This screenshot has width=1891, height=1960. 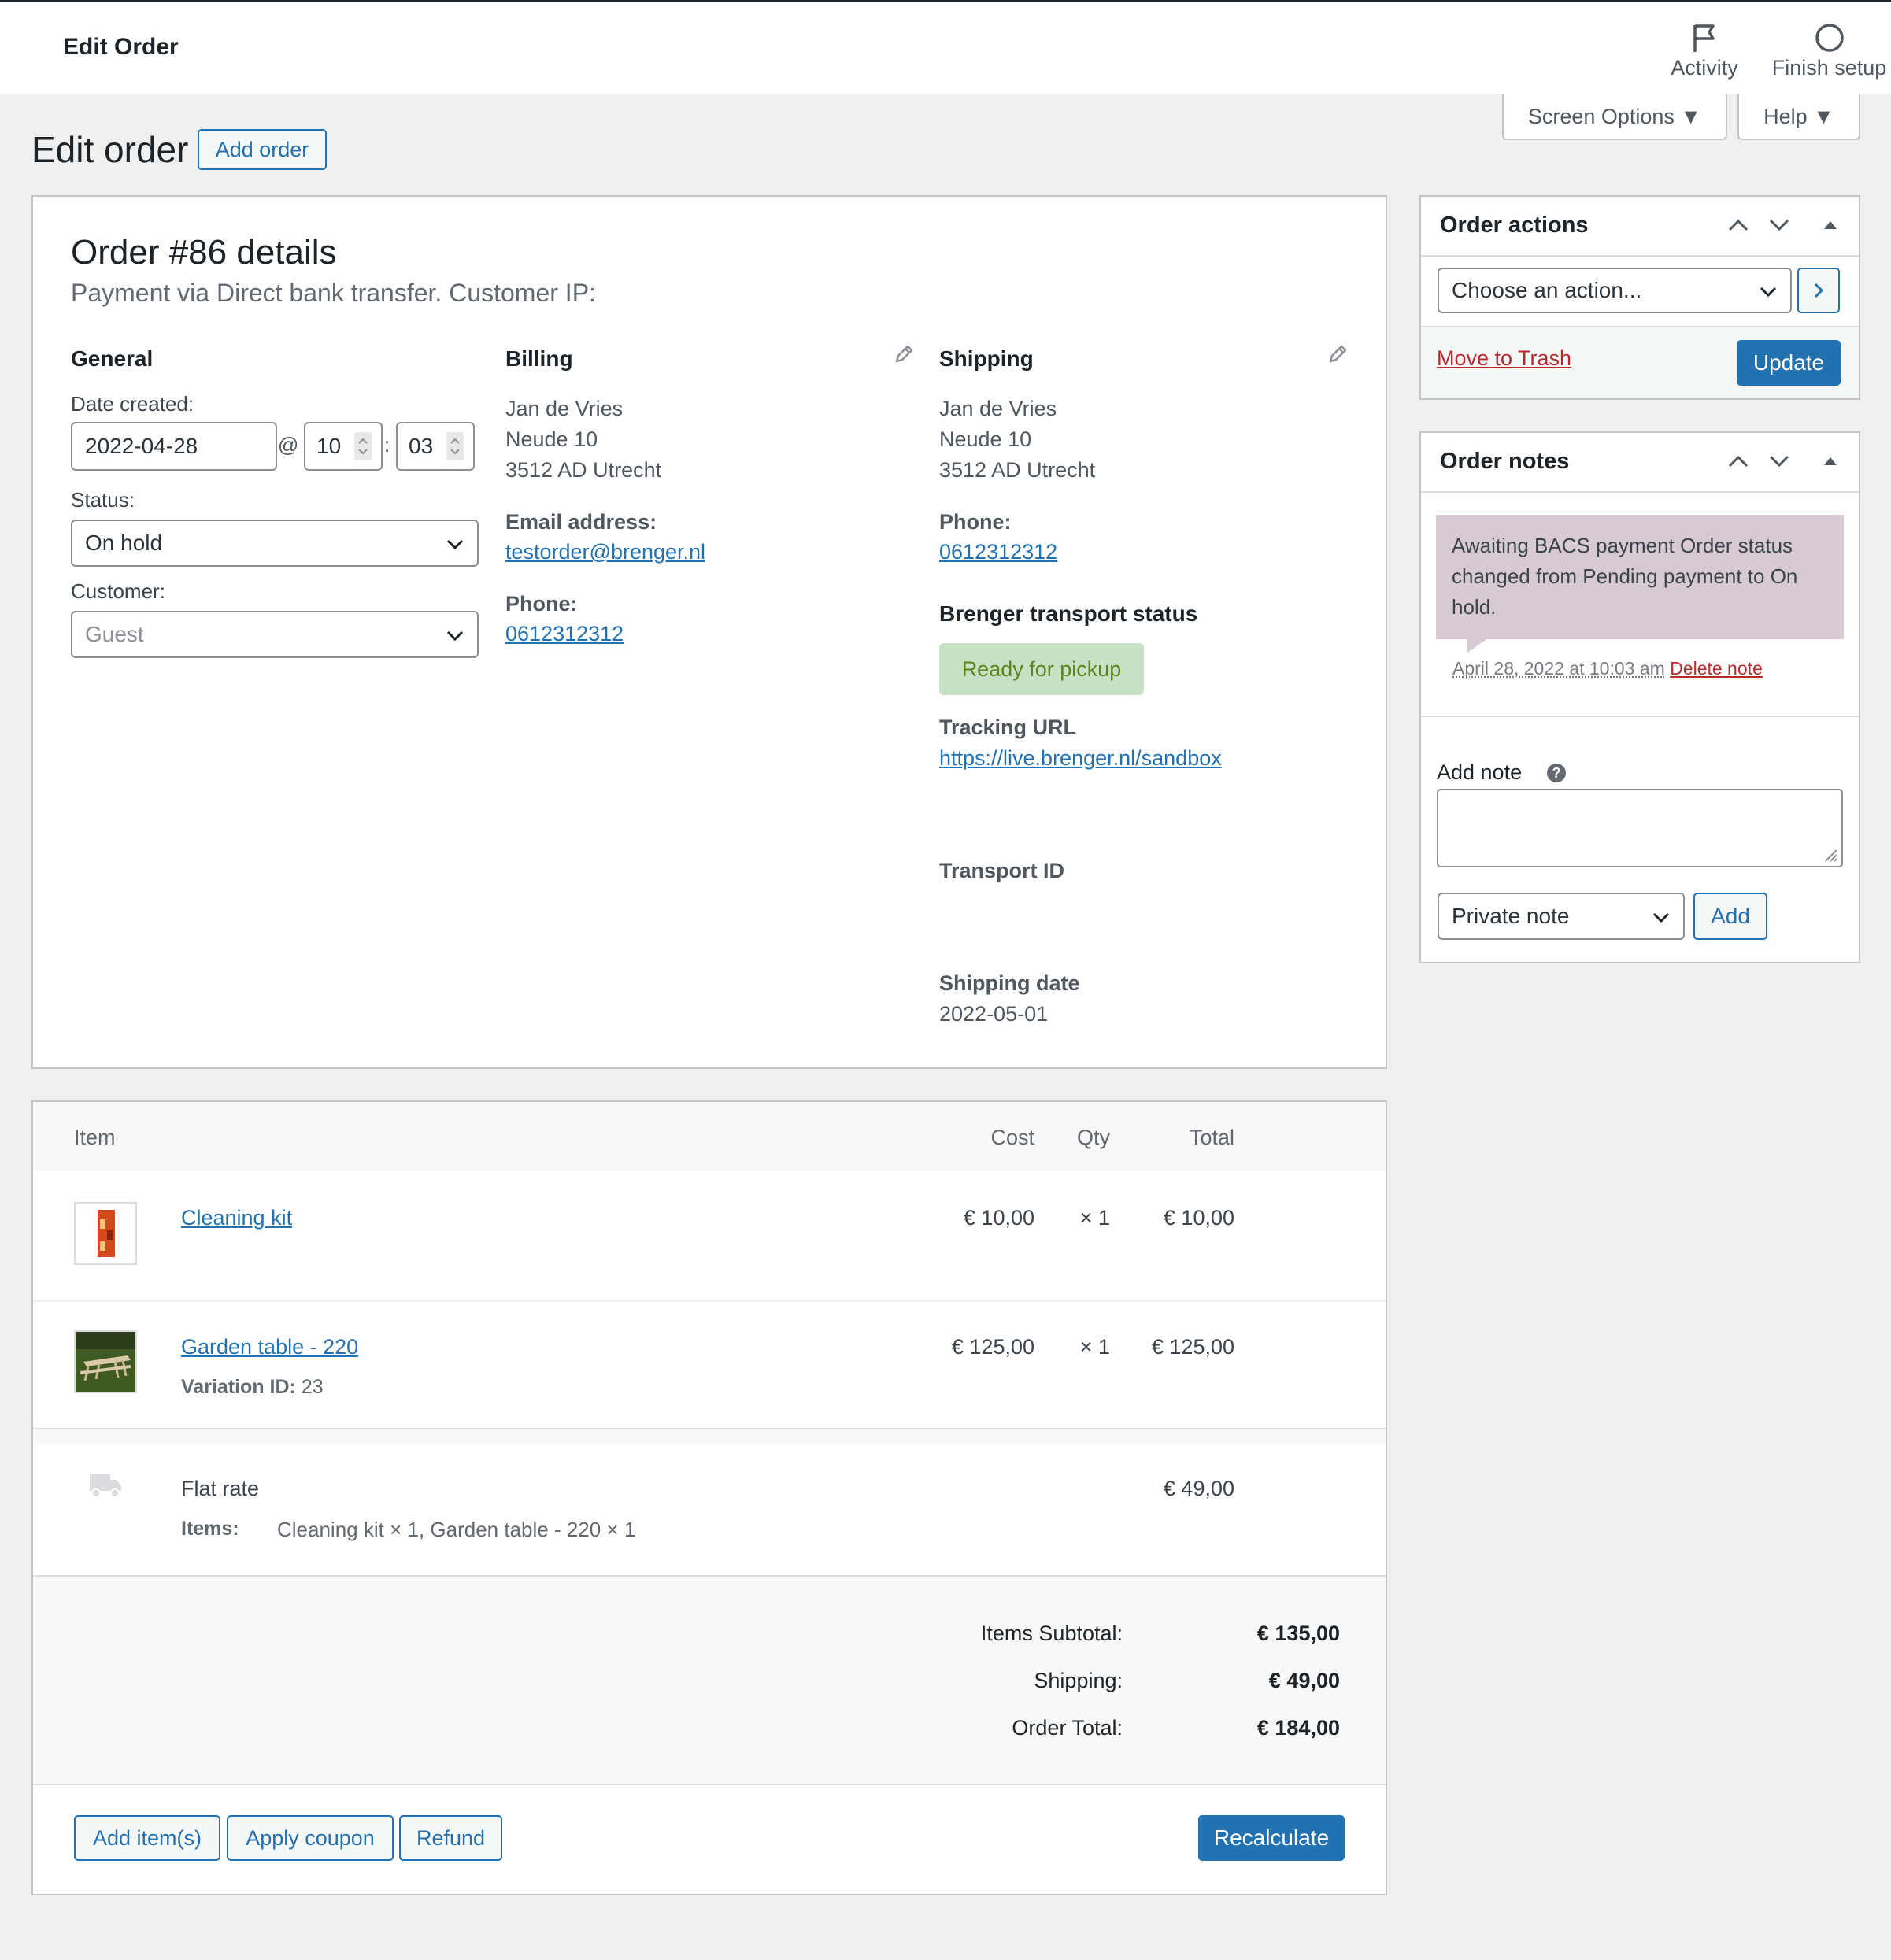 I want to click on cost-column-header: Cost, so click(x=1012, y=1137).